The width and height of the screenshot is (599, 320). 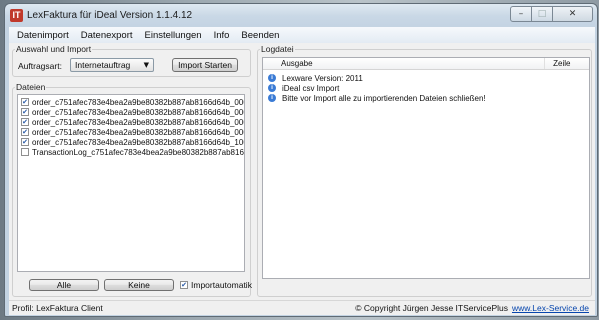 I want to click on menu-datenimport: Datenimport, so click(x=43, y=35).